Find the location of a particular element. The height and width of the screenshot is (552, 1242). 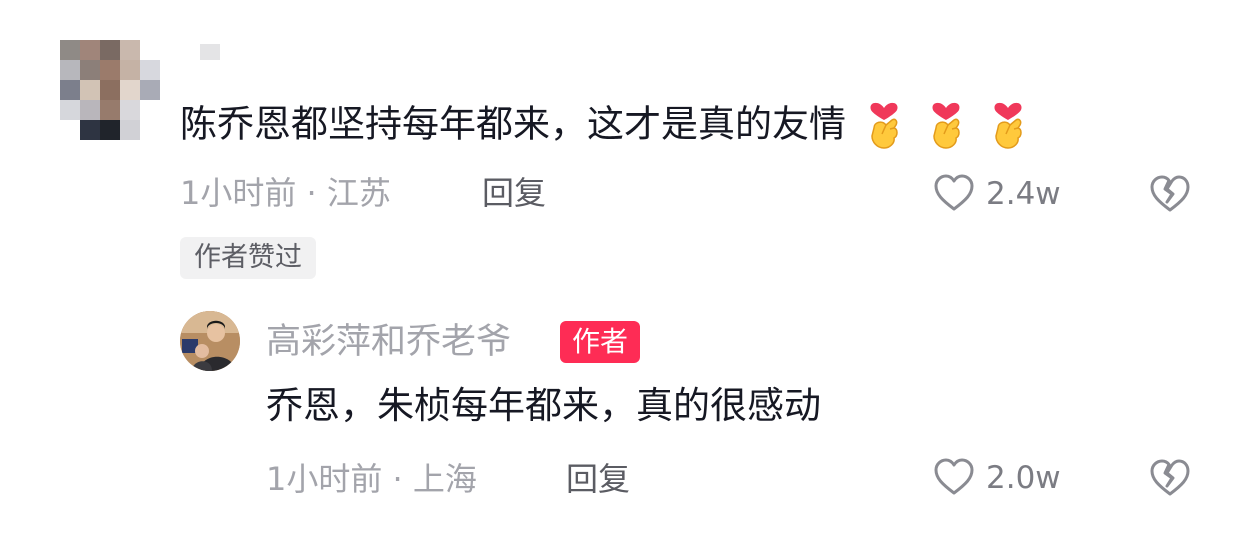

dislike-button is located at coordinates (1170, 196).